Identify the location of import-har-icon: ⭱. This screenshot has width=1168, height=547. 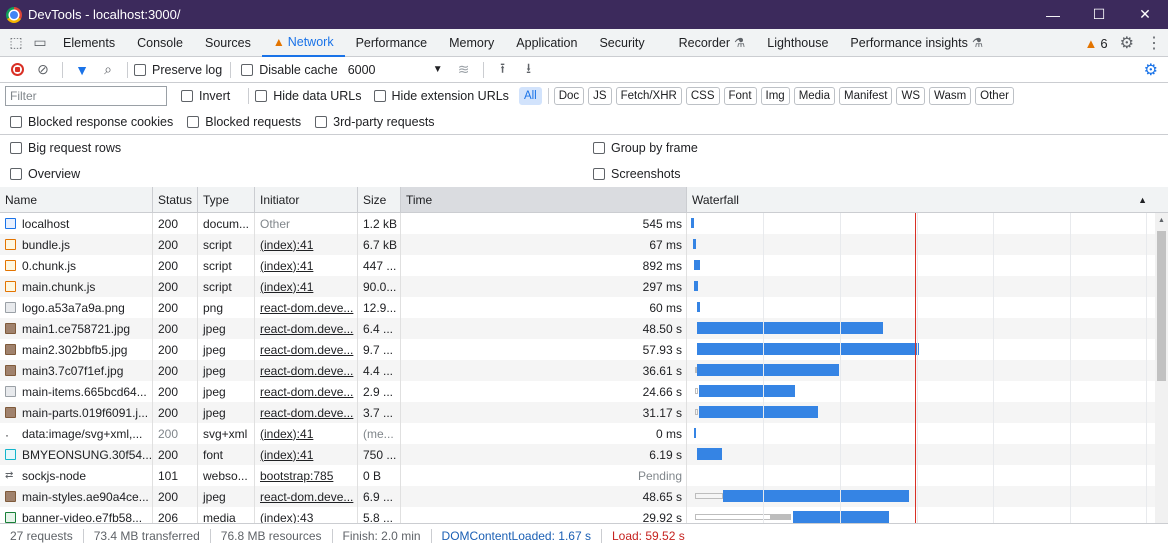
(503, 70).